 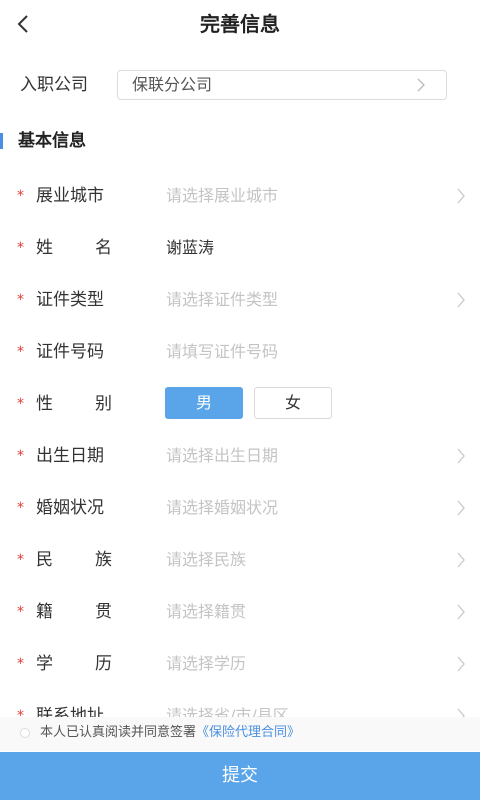 What do you see at coordinates (204, 403) in the screenshot?
I see `gender-male-button: 男` at bounding box center [204, 403].